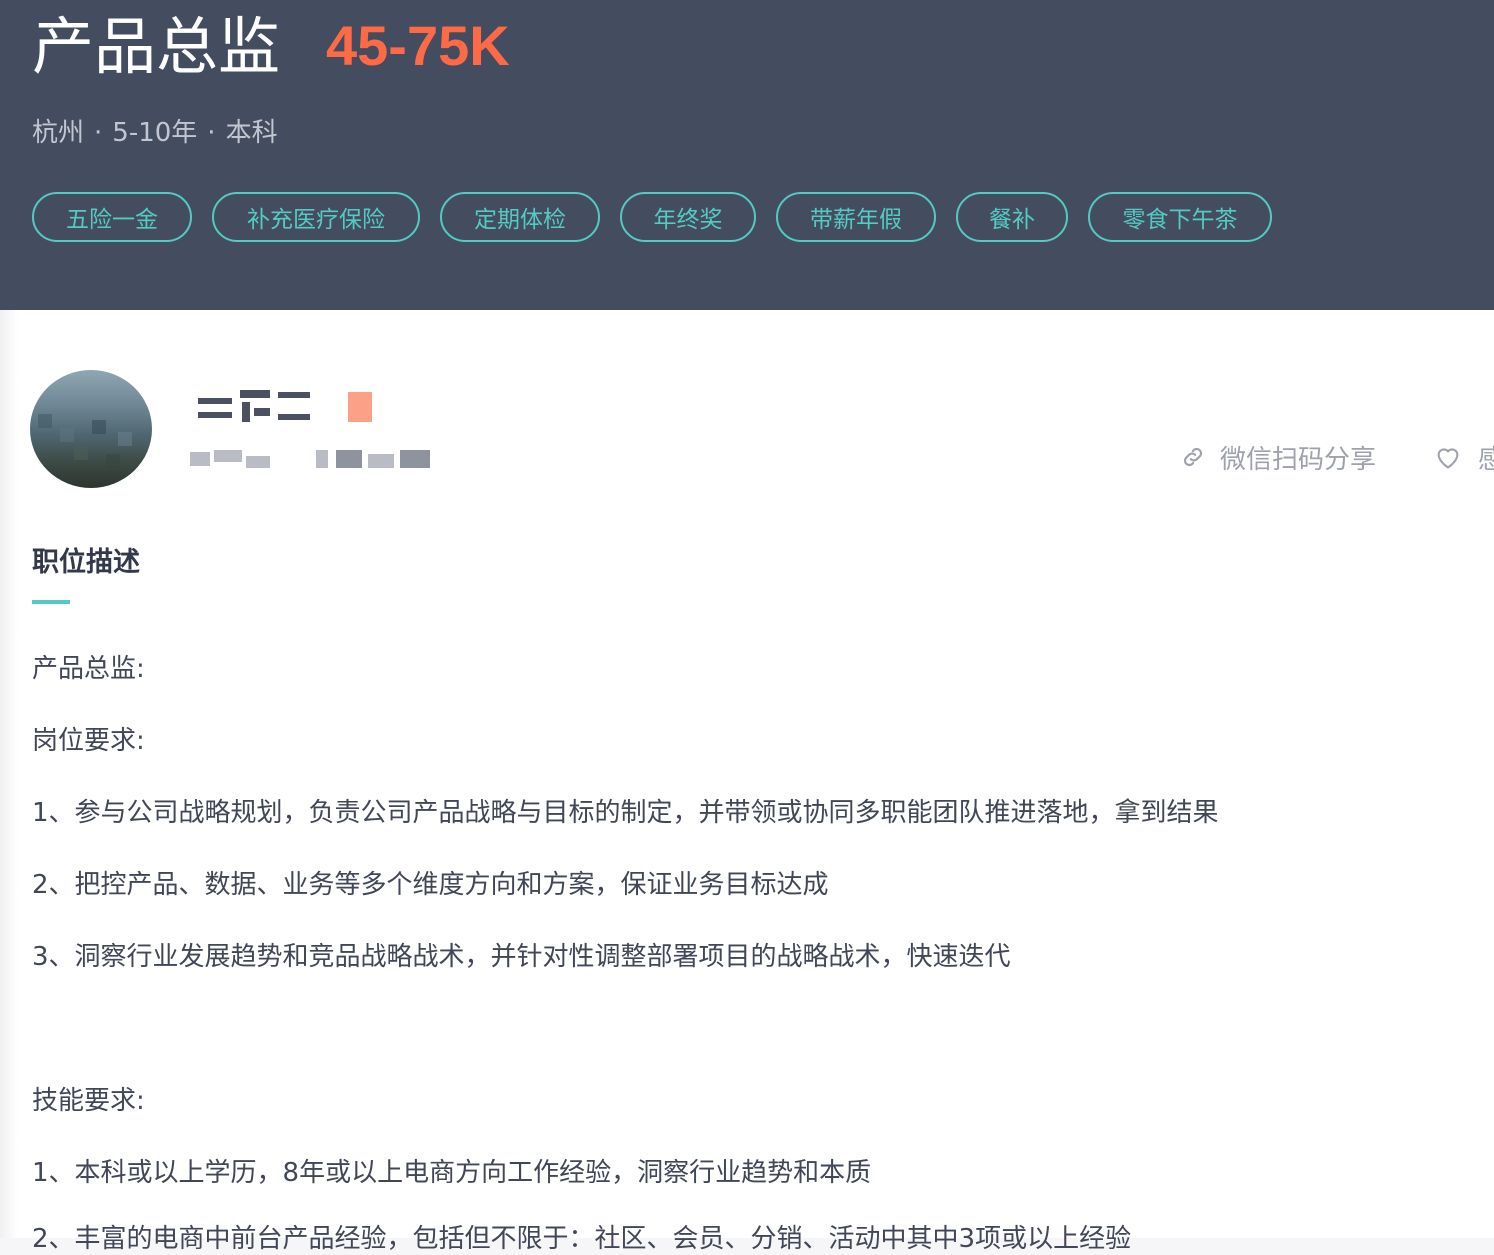 The width and height of the screenshot is (1494, 1255). What do you see at coordinates (51, 602) in the screenshot?
I see `section-title-underline` at bounding box center [51, 602].